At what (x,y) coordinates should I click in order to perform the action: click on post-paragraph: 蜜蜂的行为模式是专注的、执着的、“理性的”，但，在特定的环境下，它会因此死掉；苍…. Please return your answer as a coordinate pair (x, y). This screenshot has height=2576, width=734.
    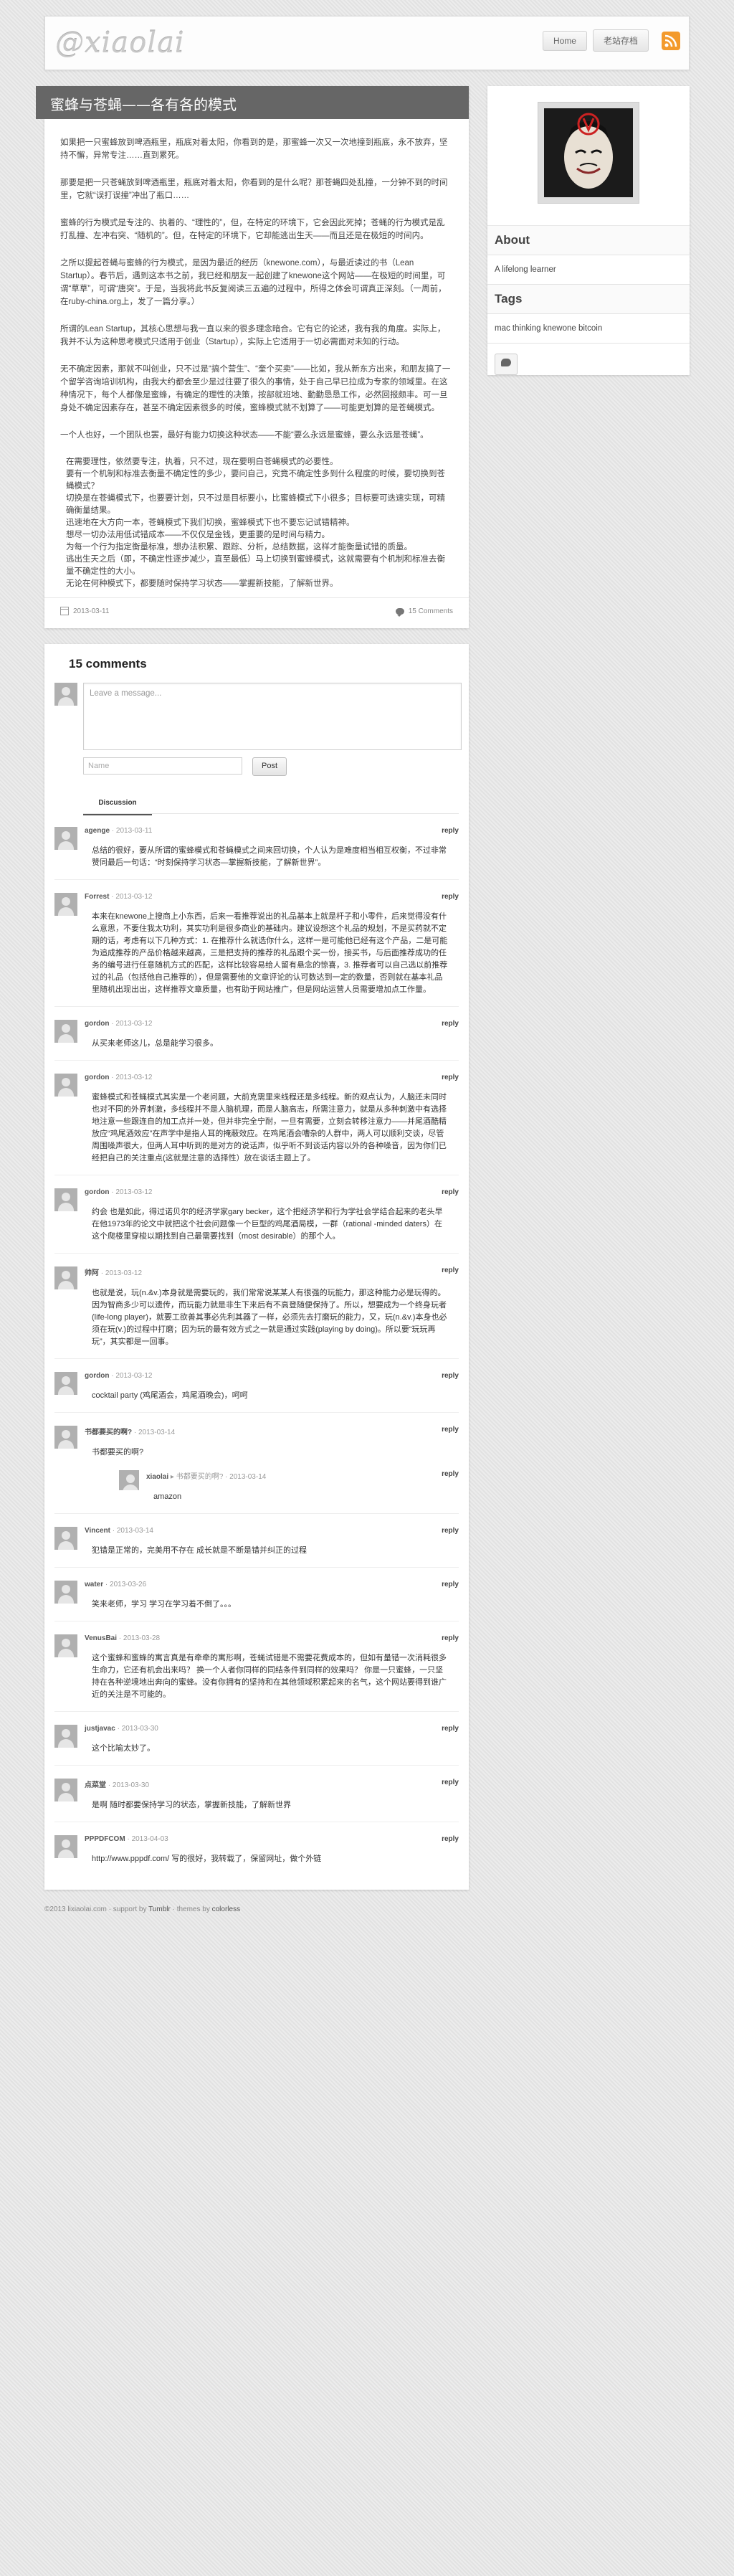
    Looking at the image, I should click on (252, 229).